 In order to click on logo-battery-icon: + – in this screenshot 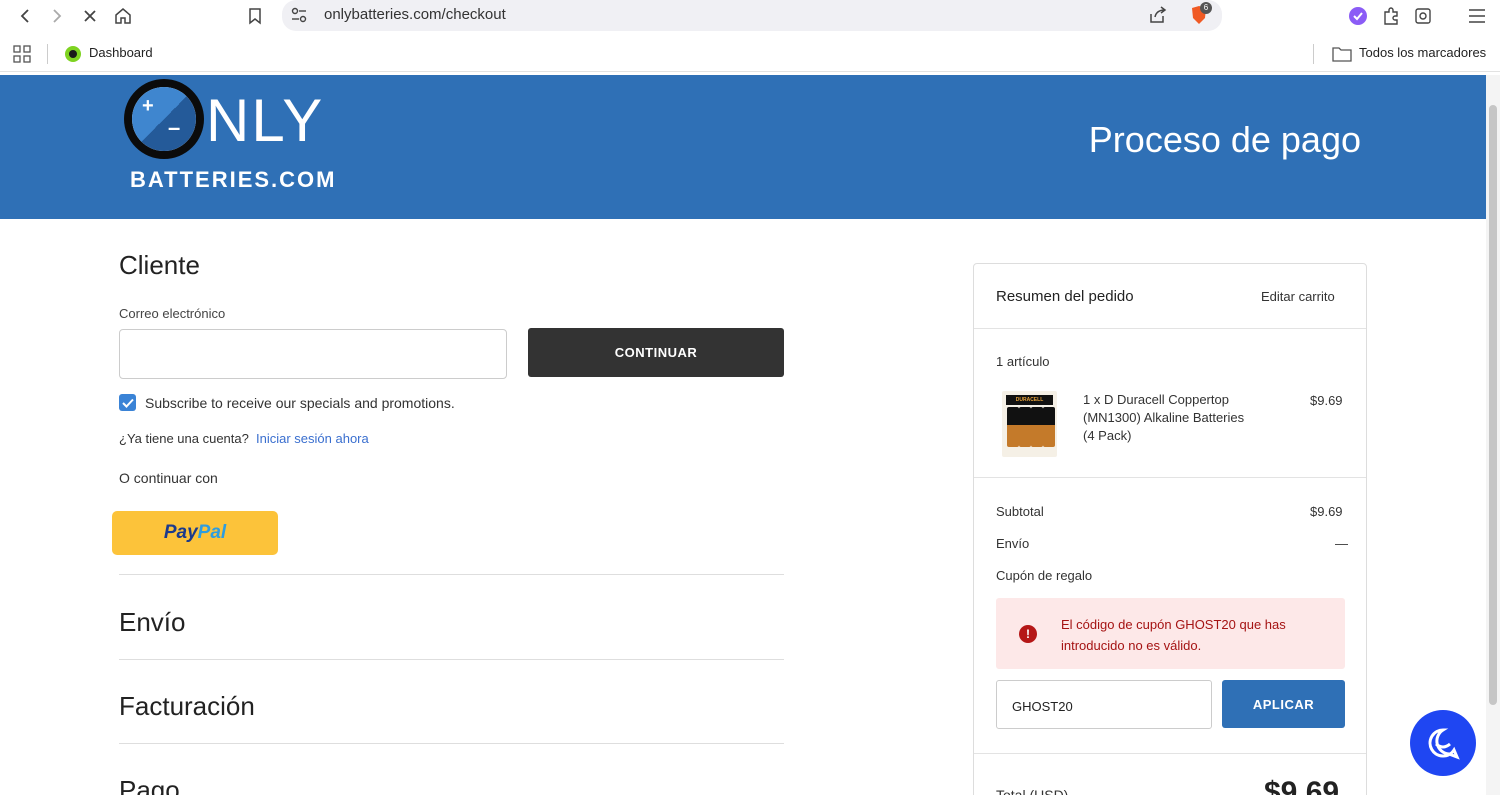, I will do `click(164, 119)`.